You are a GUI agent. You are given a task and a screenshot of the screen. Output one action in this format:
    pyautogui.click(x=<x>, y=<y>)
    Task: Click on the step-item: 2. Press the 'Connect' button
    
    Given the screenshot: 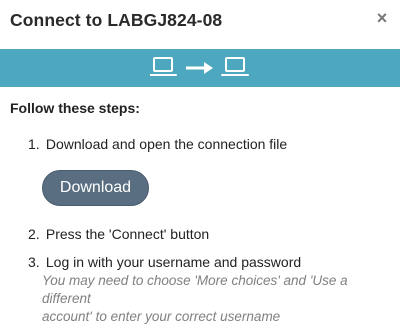 What is the action you would take?
    pyautogui.click(x=118, y=234)
    